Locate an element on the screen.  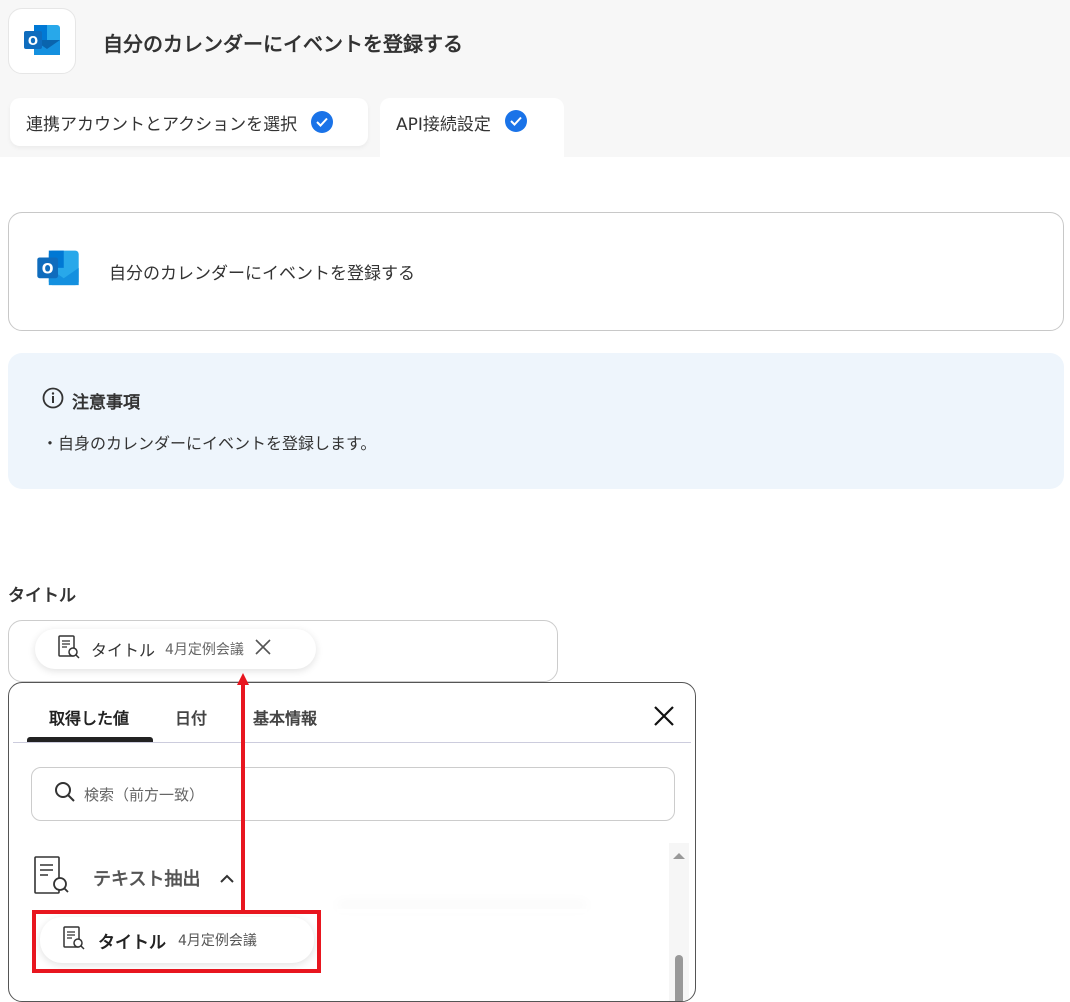
search-input: 検索（前方一致） is located at coordinates (353, 794).